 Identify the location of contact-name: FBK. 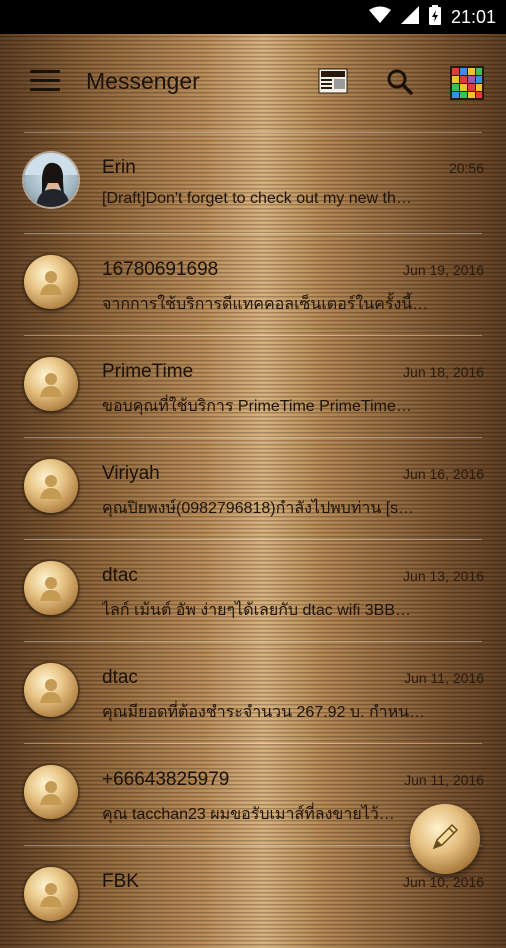
(120, 881).